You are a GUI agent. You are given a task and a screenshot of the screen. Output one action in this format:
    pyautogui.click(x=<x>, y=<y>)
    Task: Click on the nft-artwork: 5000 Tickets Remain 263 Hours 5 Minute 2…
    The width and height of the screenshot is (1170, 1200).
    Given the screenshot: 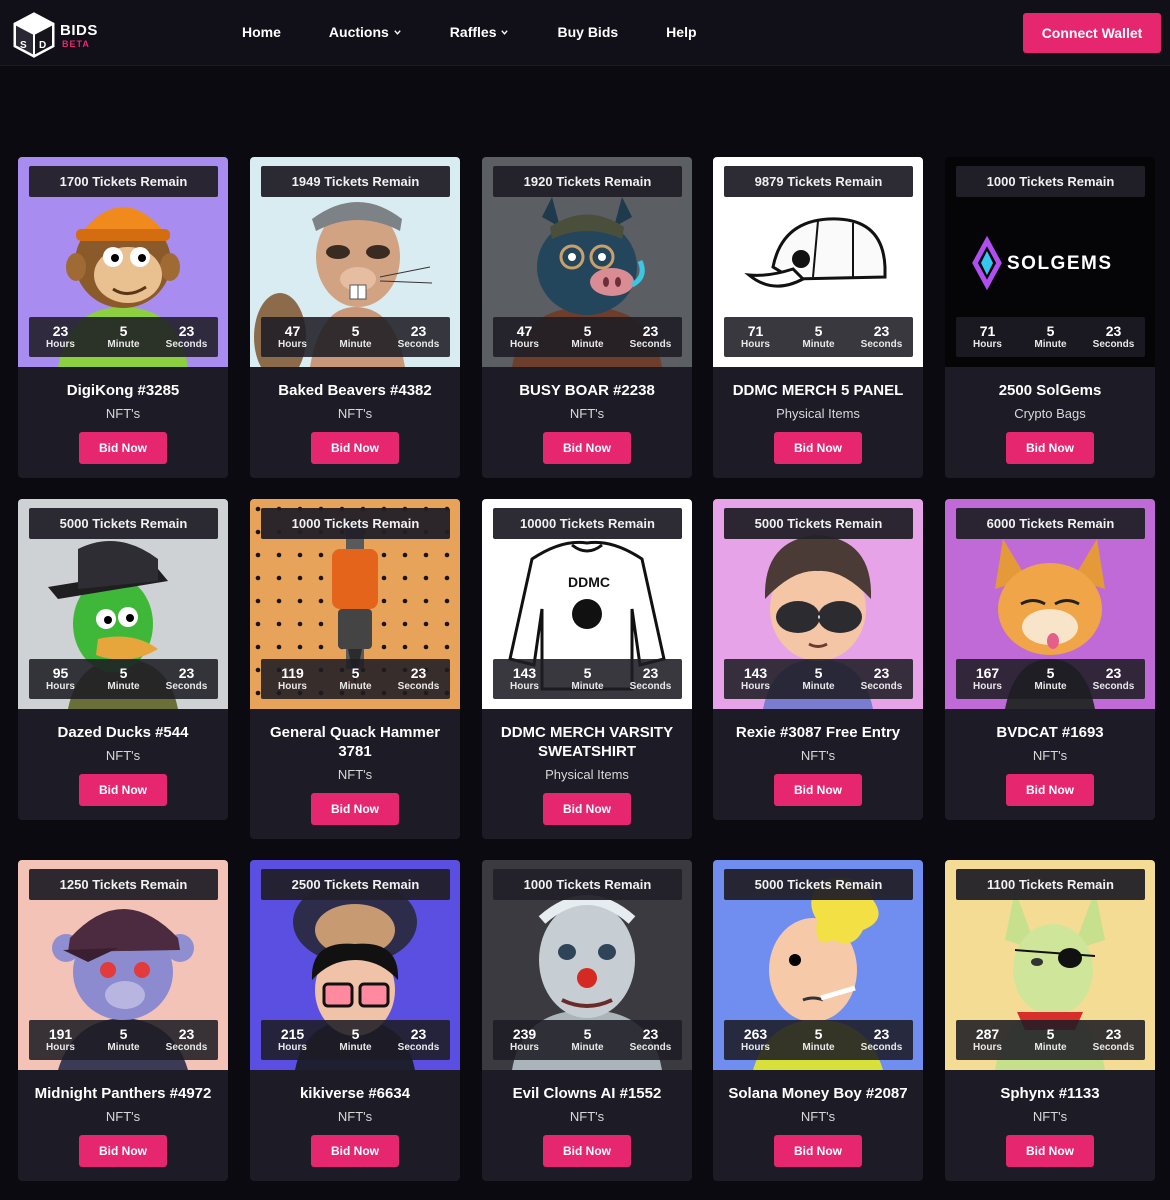 What is the action you would take?
    pyautogui.click(x=818, y=965)
    